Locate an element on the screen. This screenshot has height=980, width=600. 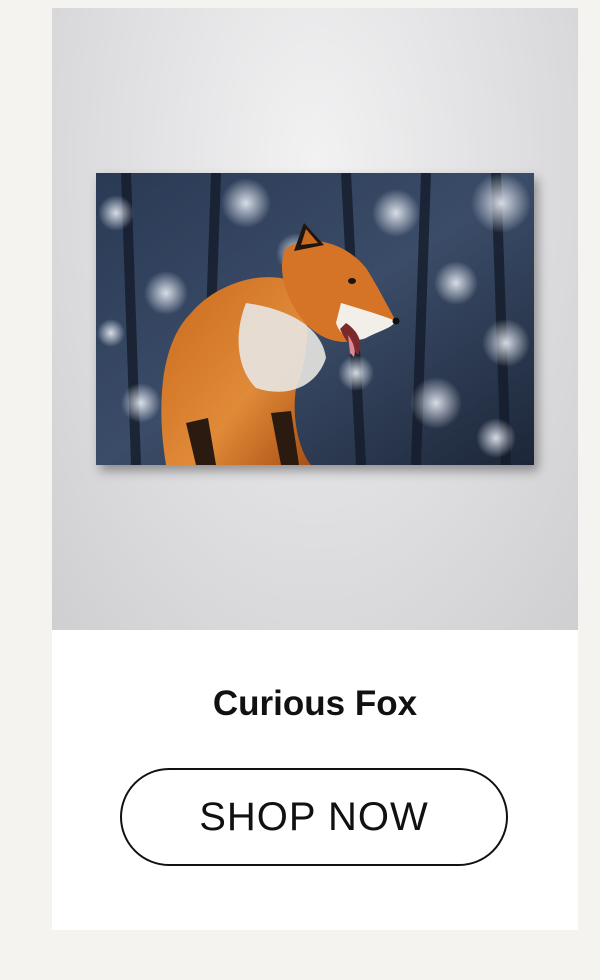
shop-now-button: SHOP NOW is located at coordinates (314, 817).